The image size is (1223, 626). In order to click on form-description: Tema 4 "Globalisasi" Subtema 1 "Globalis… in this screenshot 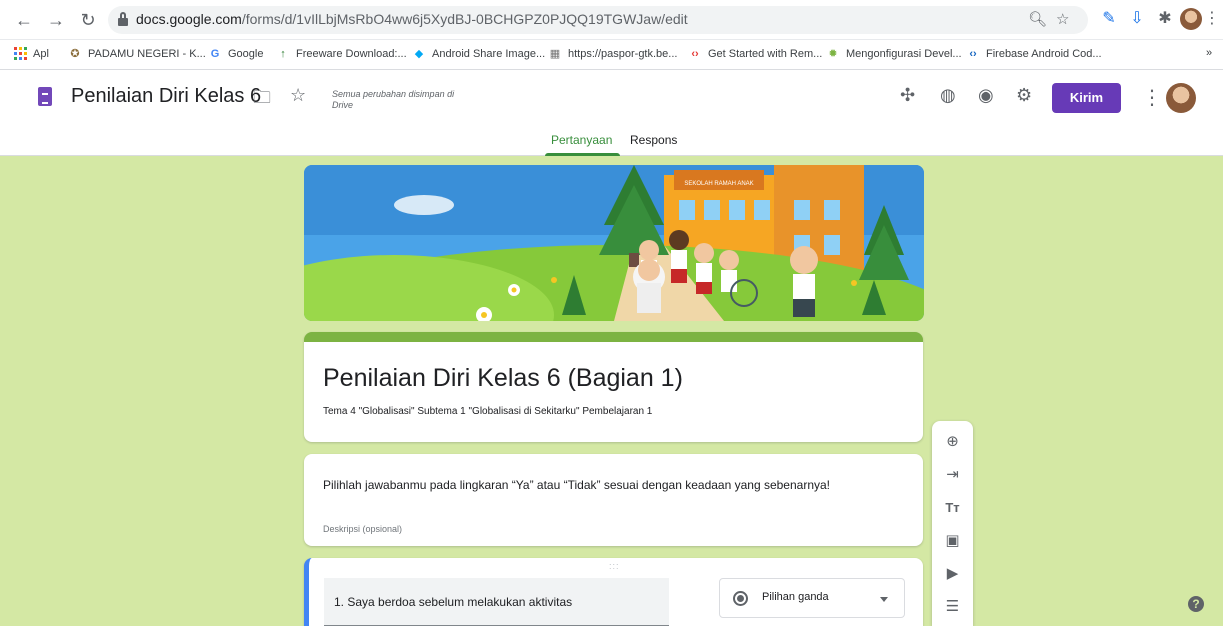, I will do `click(487, 411)`.